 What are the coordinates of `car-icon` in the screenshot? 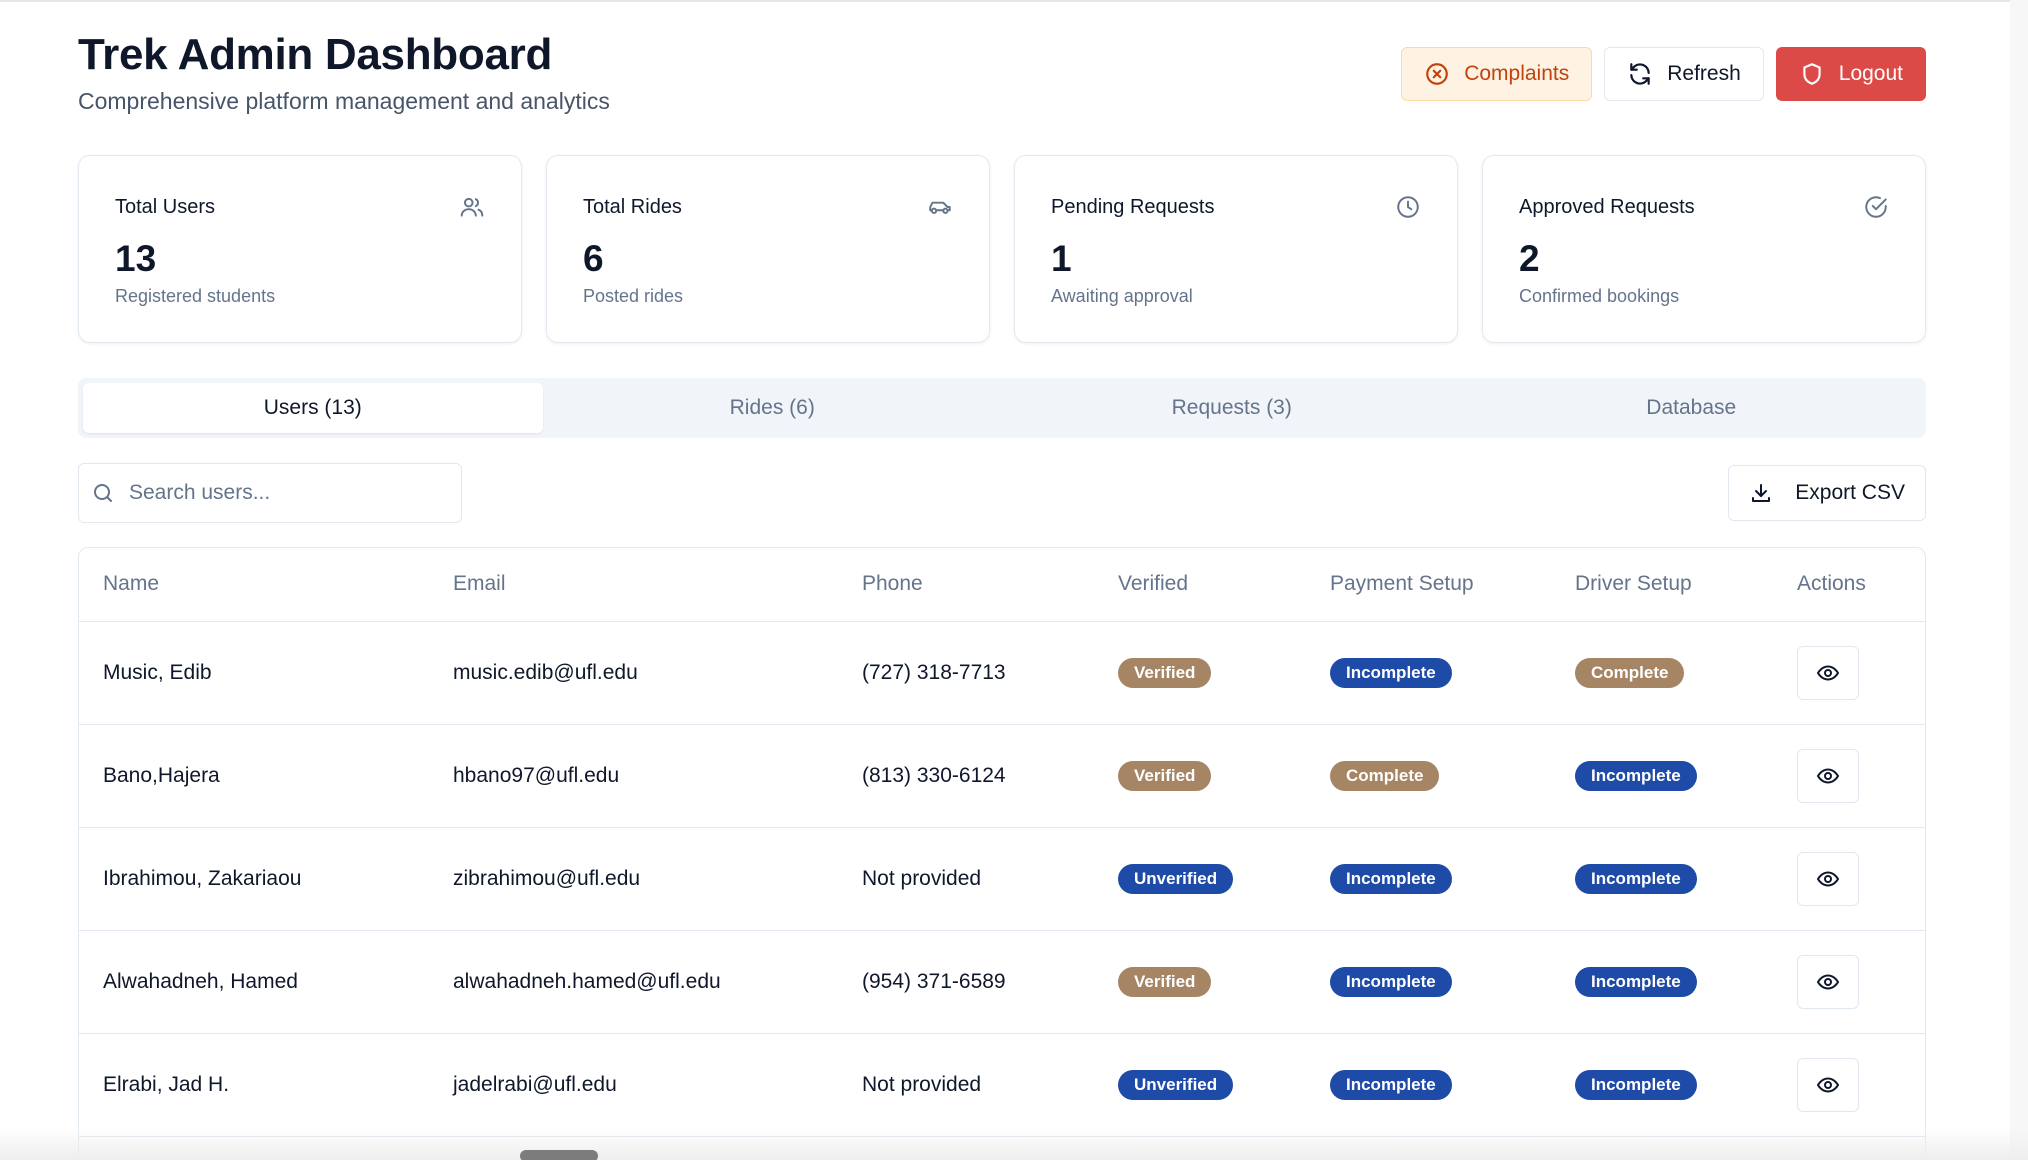 It's located at (940, 207).